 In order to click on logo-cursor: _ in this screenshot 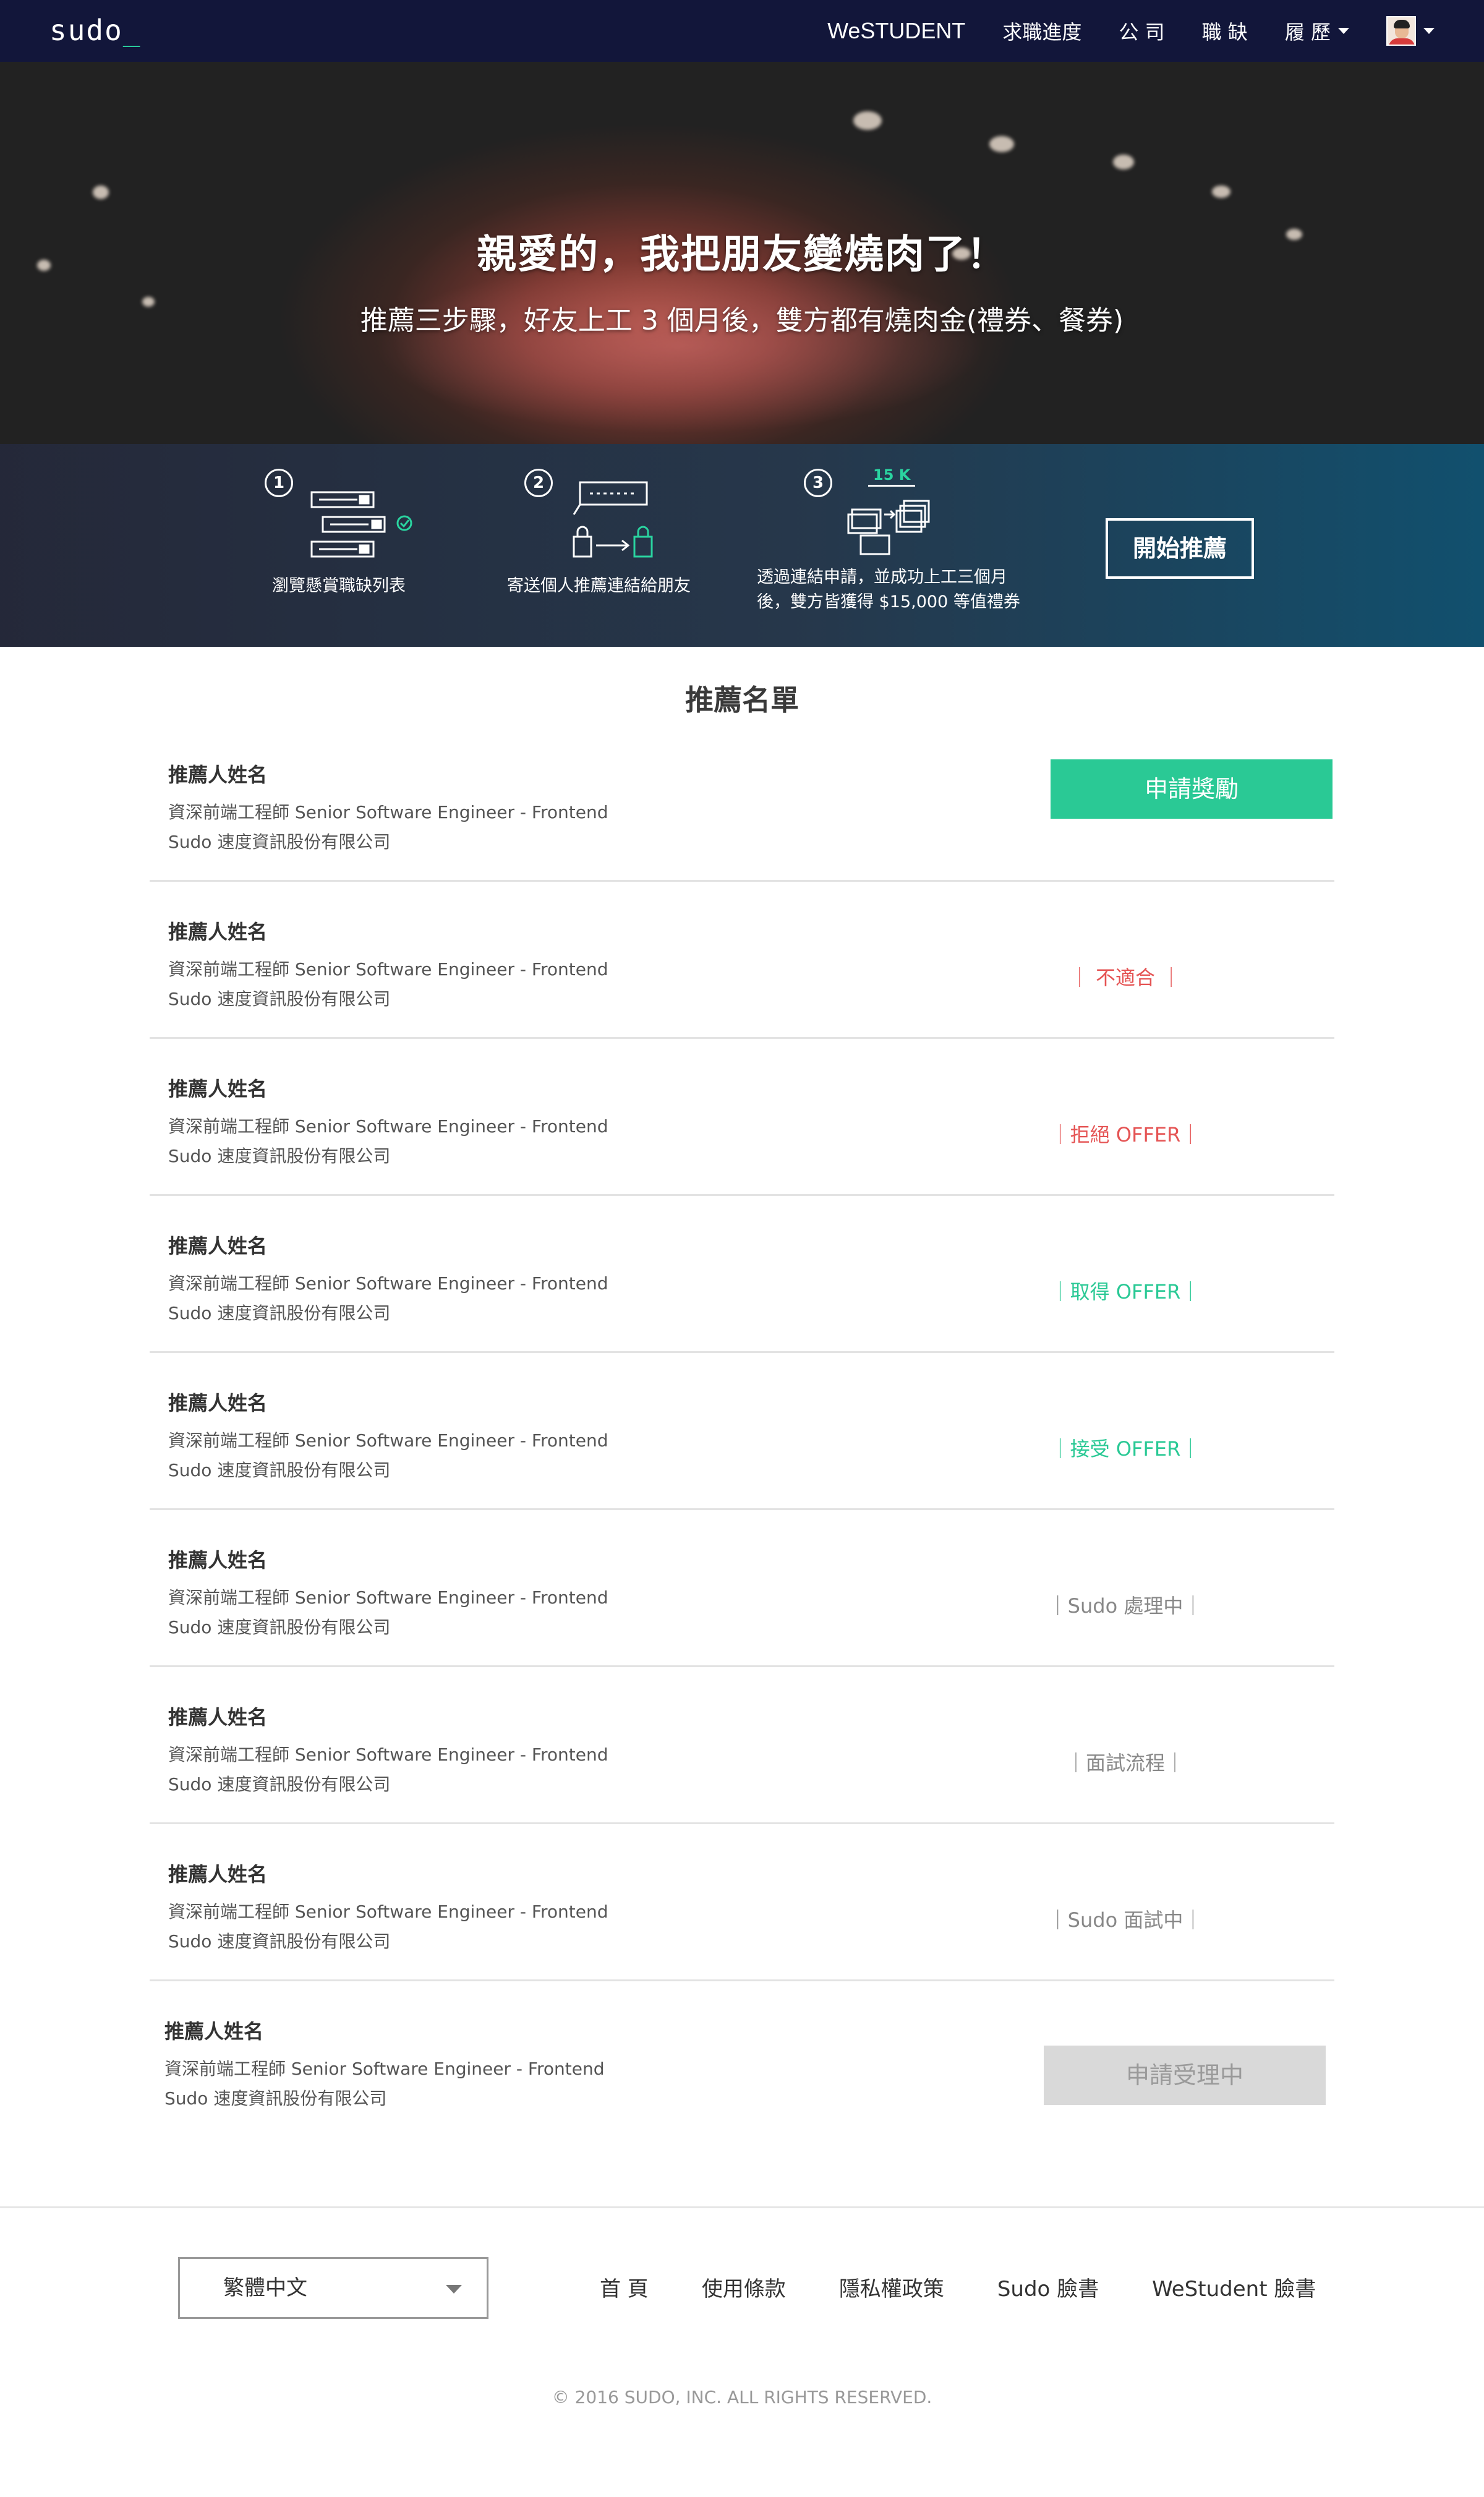, I will do `click(132, 30)`.